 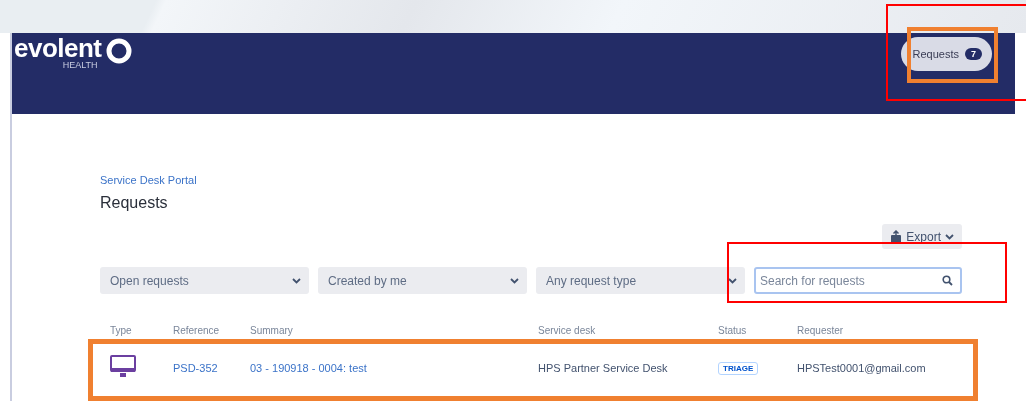 What do you see at coordinates (58, 48) in the screenshot?
I see `logo-wordmark: evolent` at bounding box center [58, 48].